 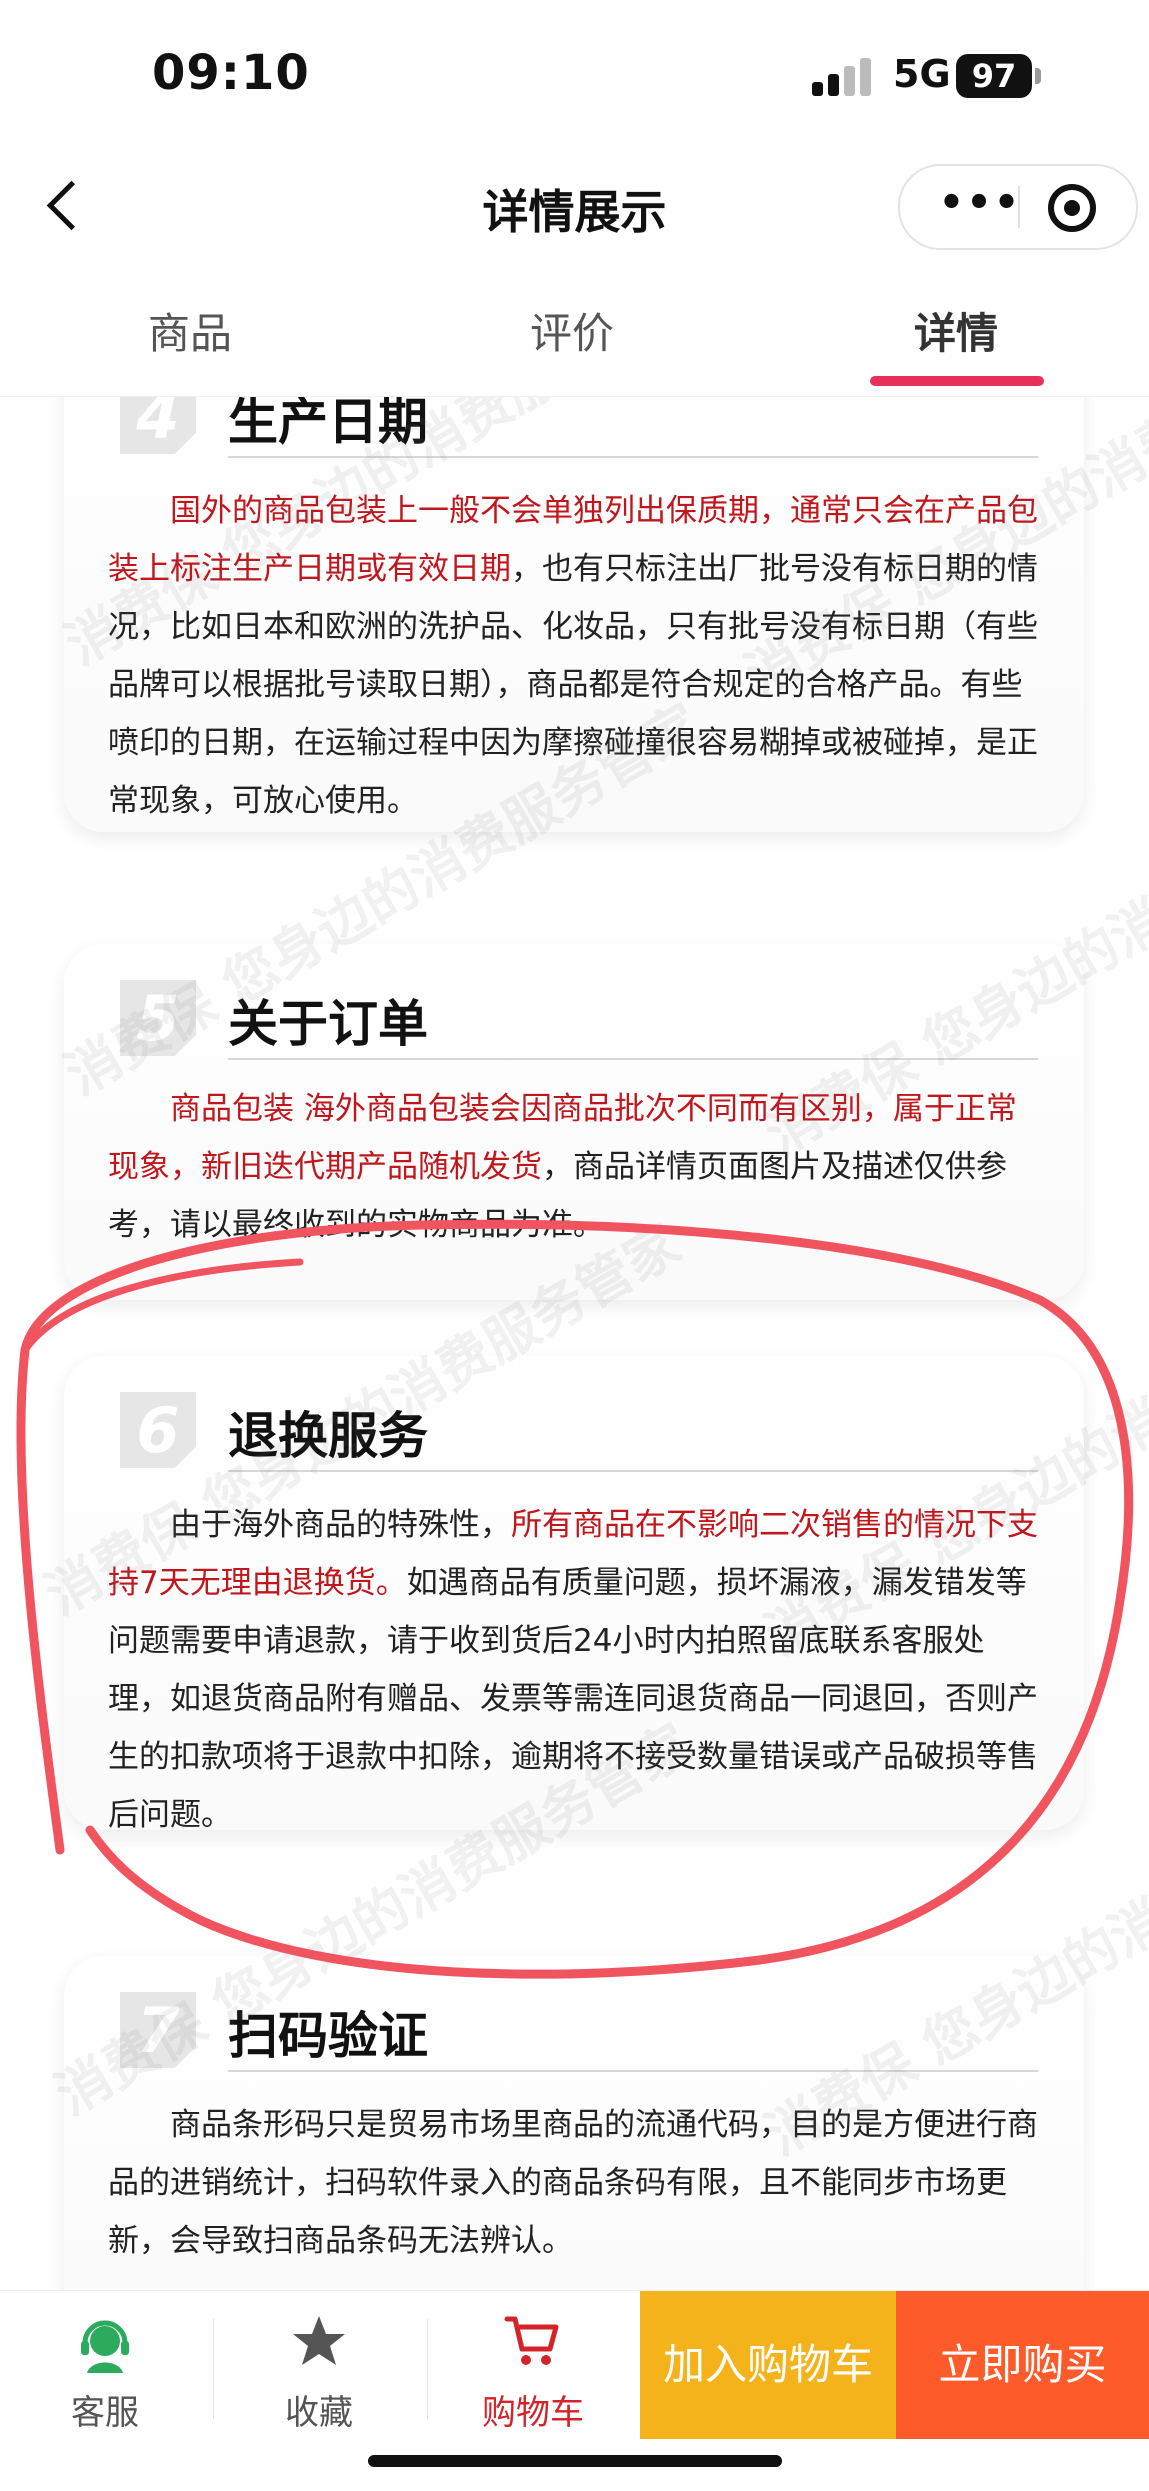 I want to click on cart-button: 购物车, so click(x=533, y=2365).